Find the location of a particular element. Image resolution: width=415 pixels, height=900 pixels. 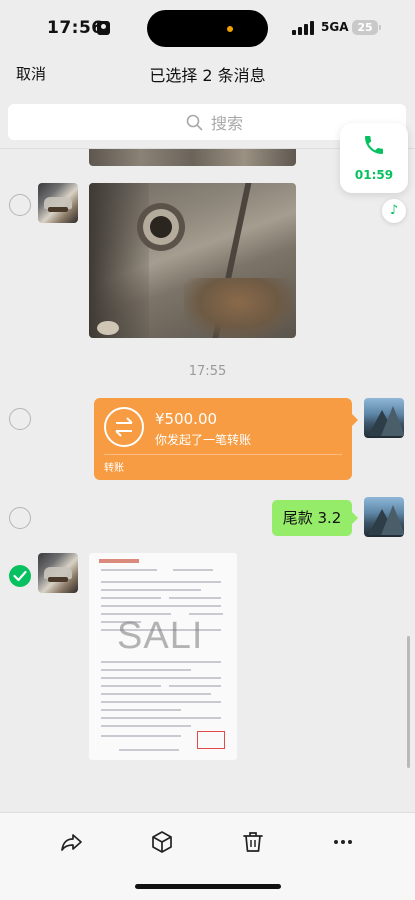

document-image-message: SALI is located at coordinates (163, 656).